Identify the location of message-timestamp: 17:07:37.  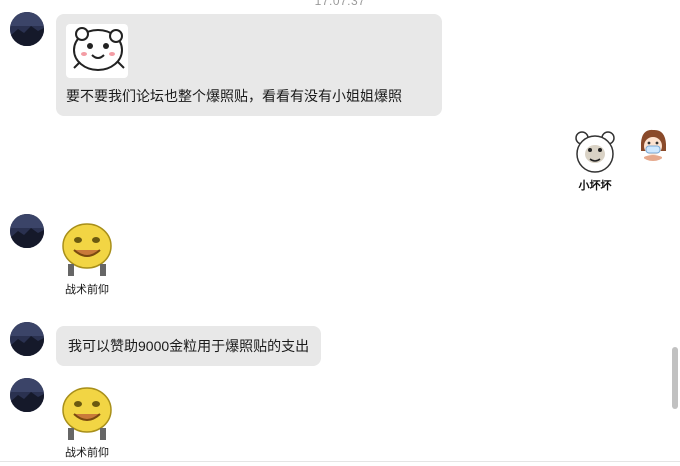
(340, 4).